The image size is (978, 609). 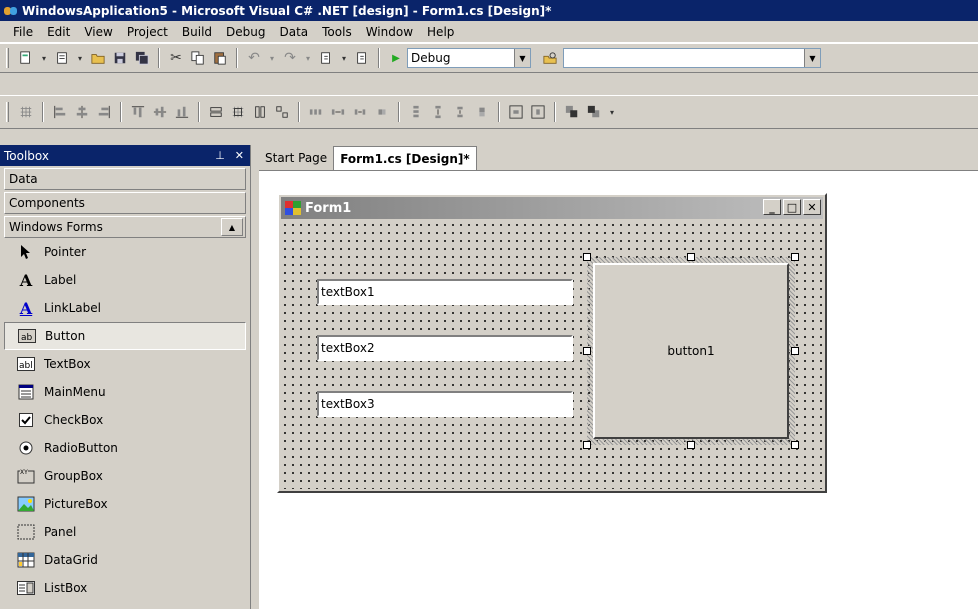 What do you see at coordinates (125, 504) in the screenshot?
I see `tool-picturebox: PictureBox` at bounding box center [125, 504].